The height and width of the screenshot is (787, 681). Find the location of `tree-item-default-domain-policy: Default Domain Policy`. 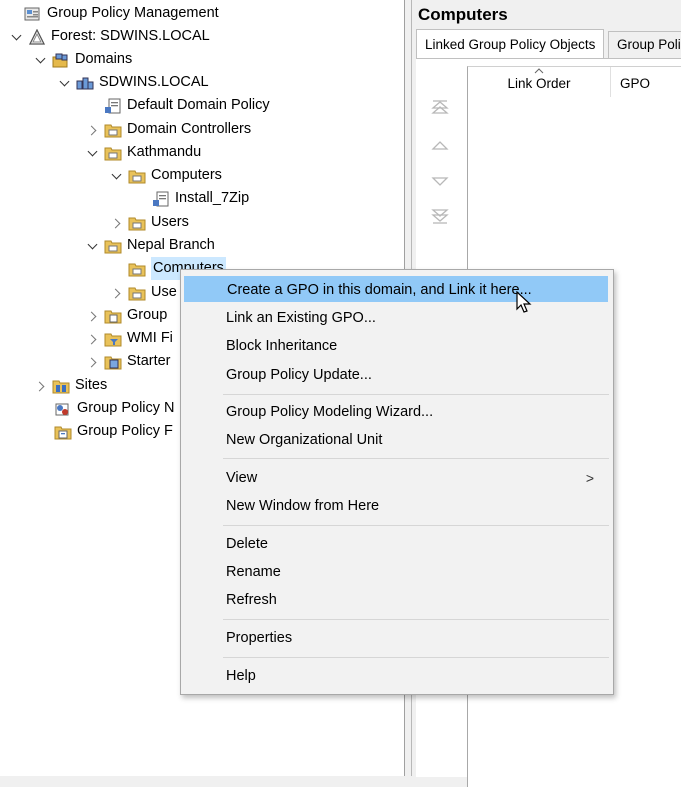

tree-item-default-domain-policy: Default Domain Policy is located at coordinates (178, 105).